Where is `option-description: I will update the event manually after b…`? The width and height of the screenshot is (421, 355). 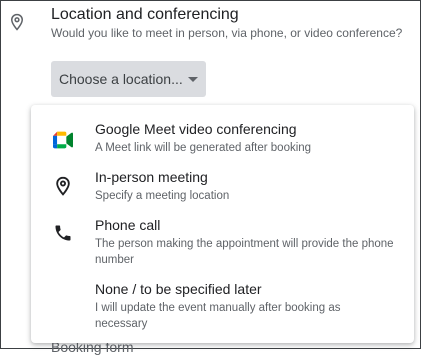
option-description: I will update the event manually after b… is located at coordinates (218, 316).